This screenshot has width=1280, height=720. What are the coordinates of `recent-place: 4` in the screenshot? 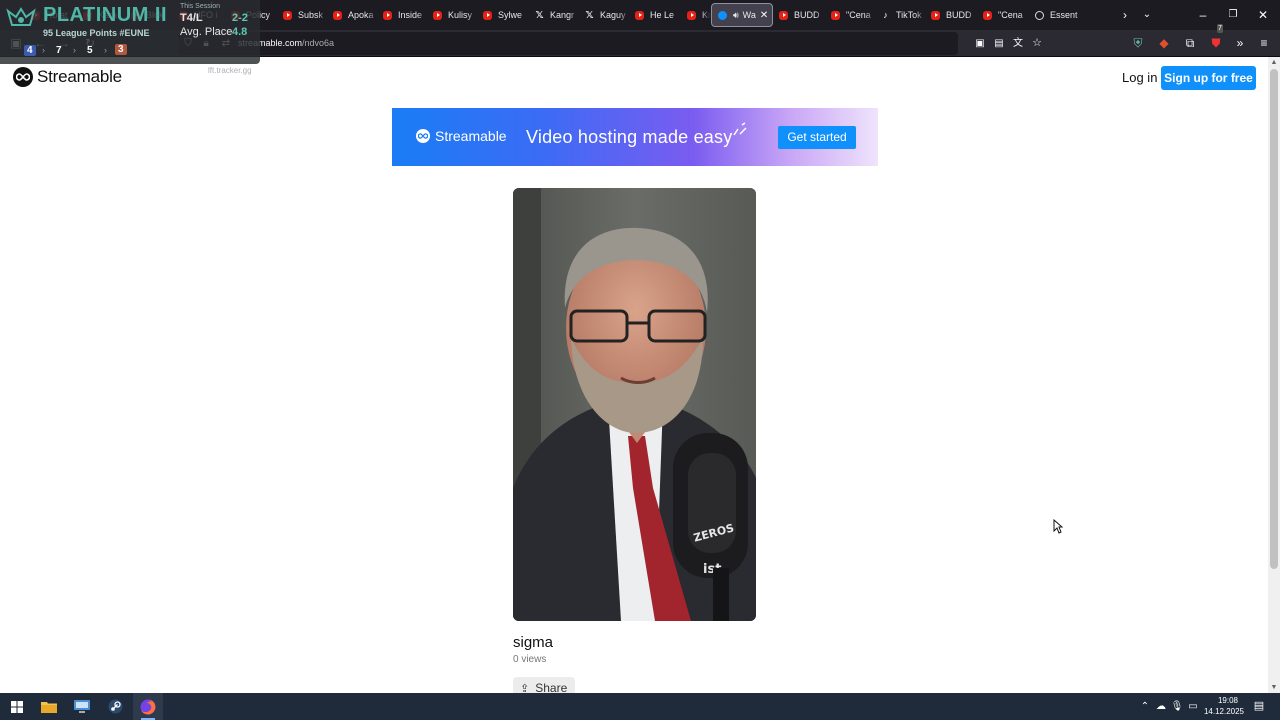 It's located at (30, 50).